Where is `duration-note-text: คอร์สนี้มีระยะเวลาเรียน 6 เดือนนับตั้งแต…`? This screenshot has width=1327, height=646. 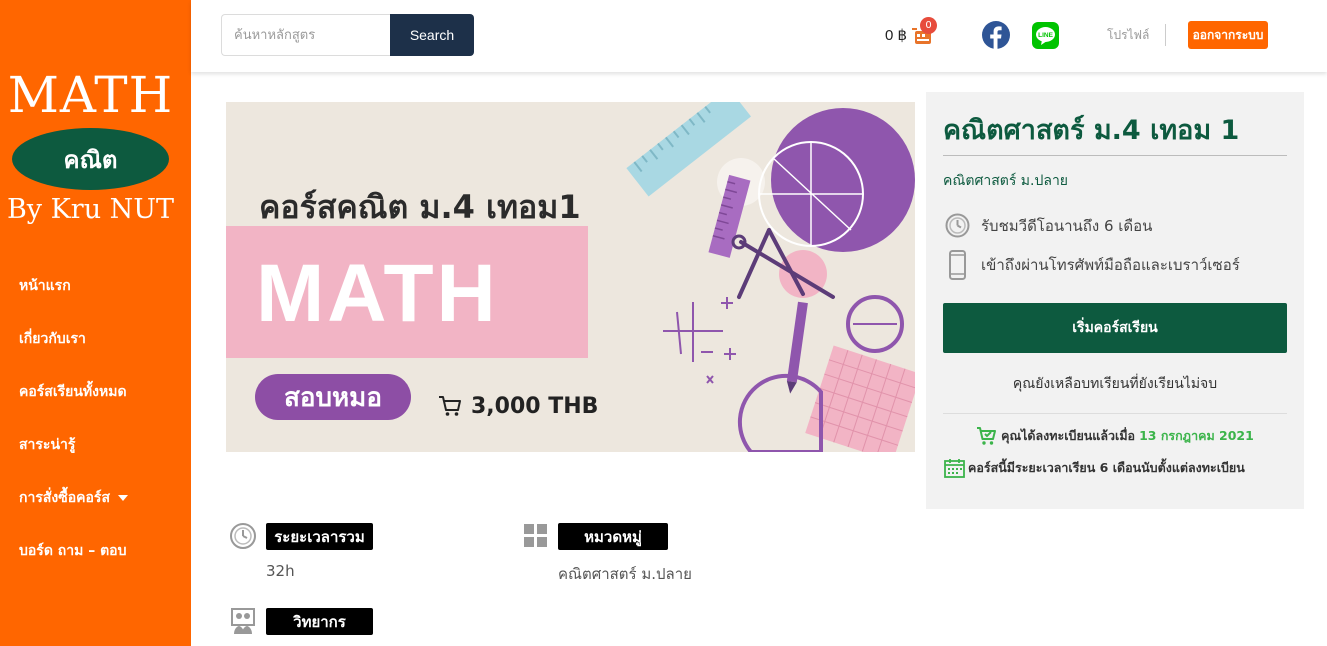
duration-note-text: คอร์สนี้มีระยะเวลาเรียน 6 เดือนนับตั้งแต… is located at coordinates (1106, 467).